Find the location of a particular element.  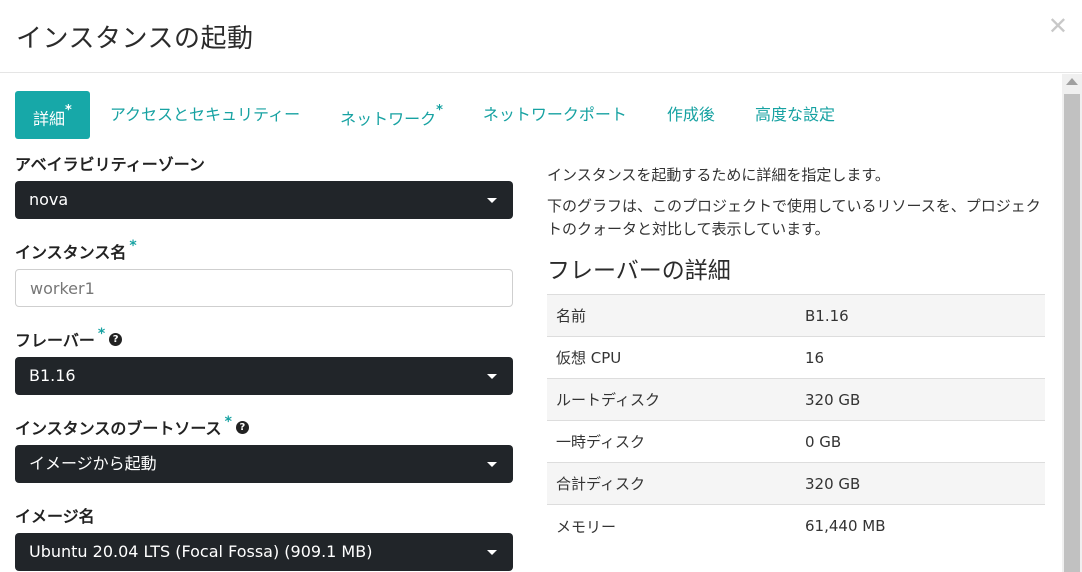

flavor-value: B1.16 is located at coordinates (52, 375).